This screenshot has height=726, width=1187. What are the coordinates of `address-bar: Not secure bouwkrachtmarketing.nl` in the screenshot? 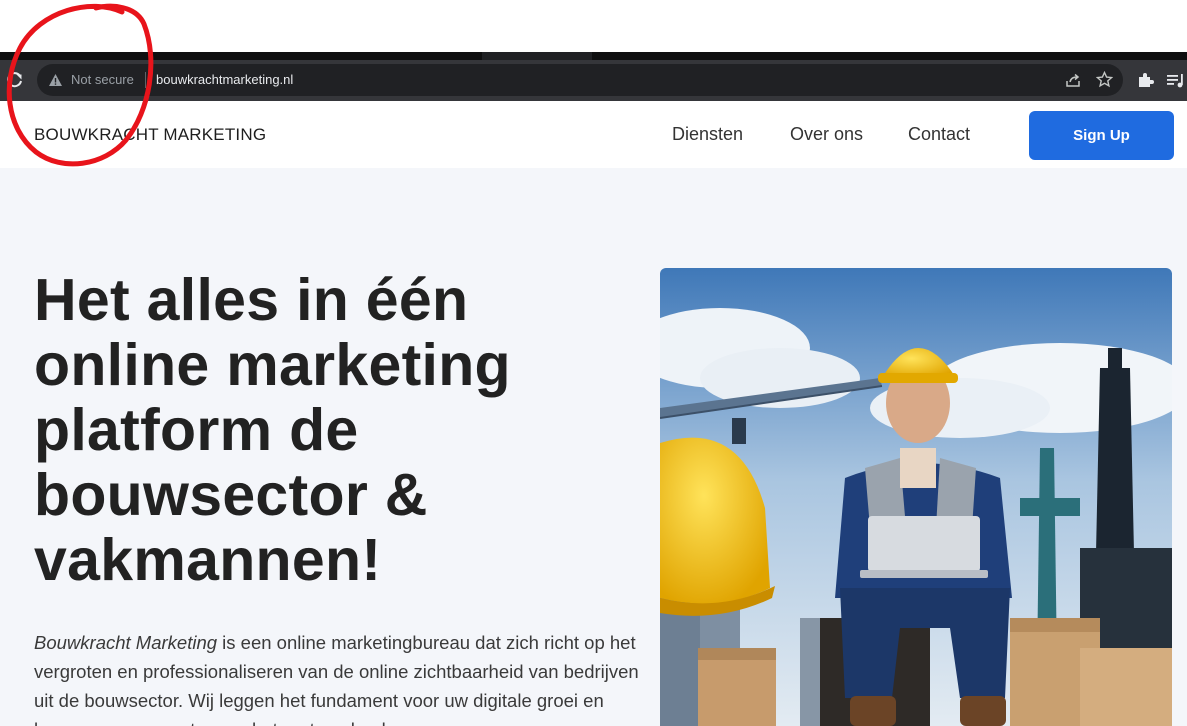 It's located at (580, 80).